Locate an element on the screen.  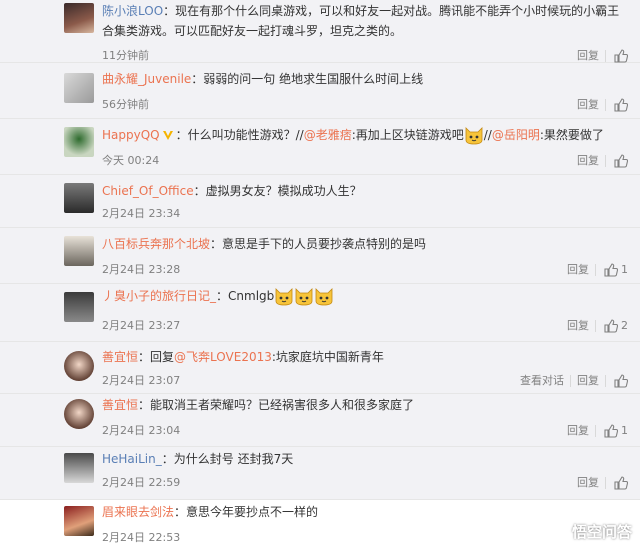
comment-time: 2月24日 22:53 is located at coordinates (141, 537).